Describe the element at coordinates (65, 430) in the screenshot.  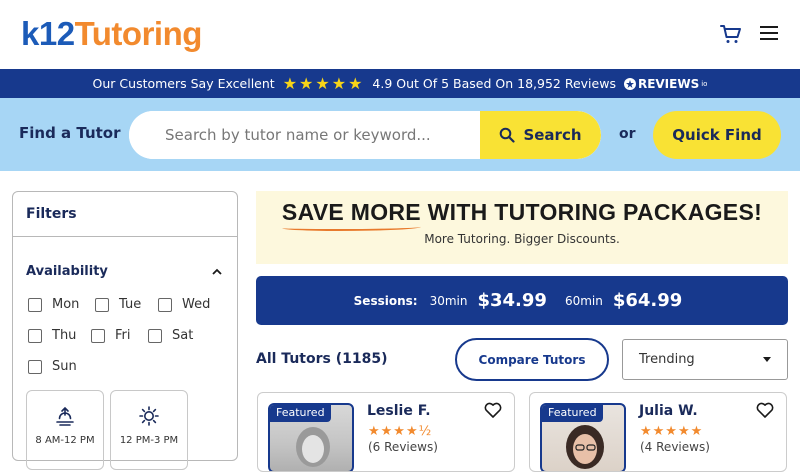
I see `time-slot-morning: 8 AM-12 PM` at that location.